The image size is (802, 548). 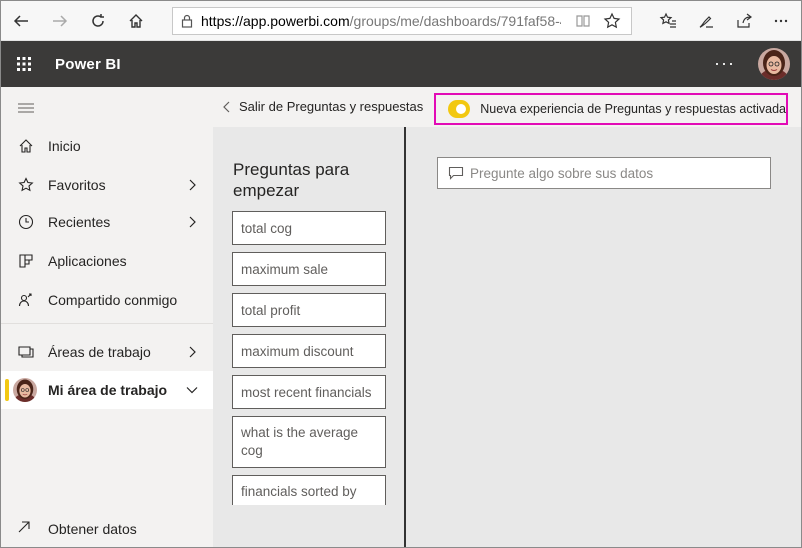 What do you see at coordinates (309, 310) in the screenshot?
I see `starter-question-button: total profit` at bounding box center [309, 310].